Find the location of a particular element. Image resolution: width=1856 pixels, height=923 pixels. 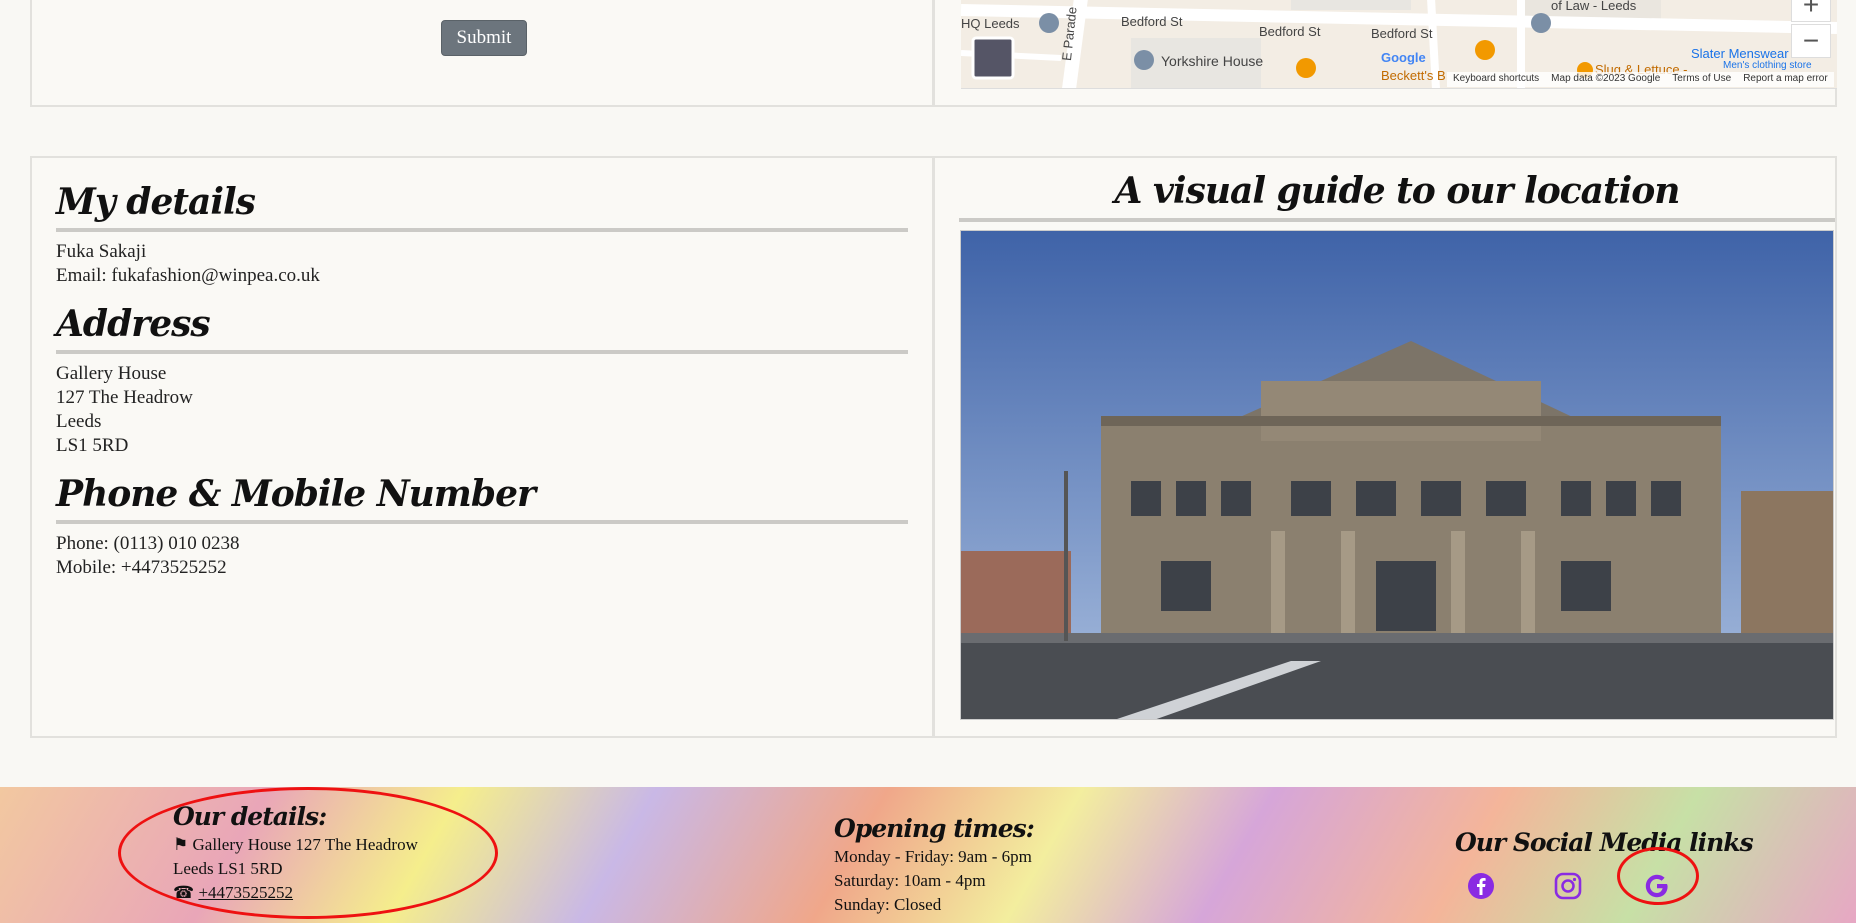

contact-name: Fuka Sakaji is located at coordinates (101, 251).